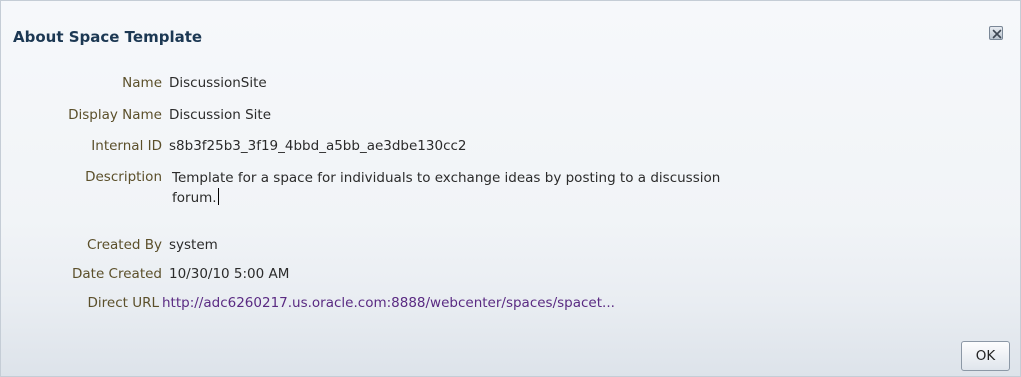  What do you see at coordinates (220, 115) in the screenshot?
I see `display-name-value: Discussion Site` at bounding box center [220, 115].